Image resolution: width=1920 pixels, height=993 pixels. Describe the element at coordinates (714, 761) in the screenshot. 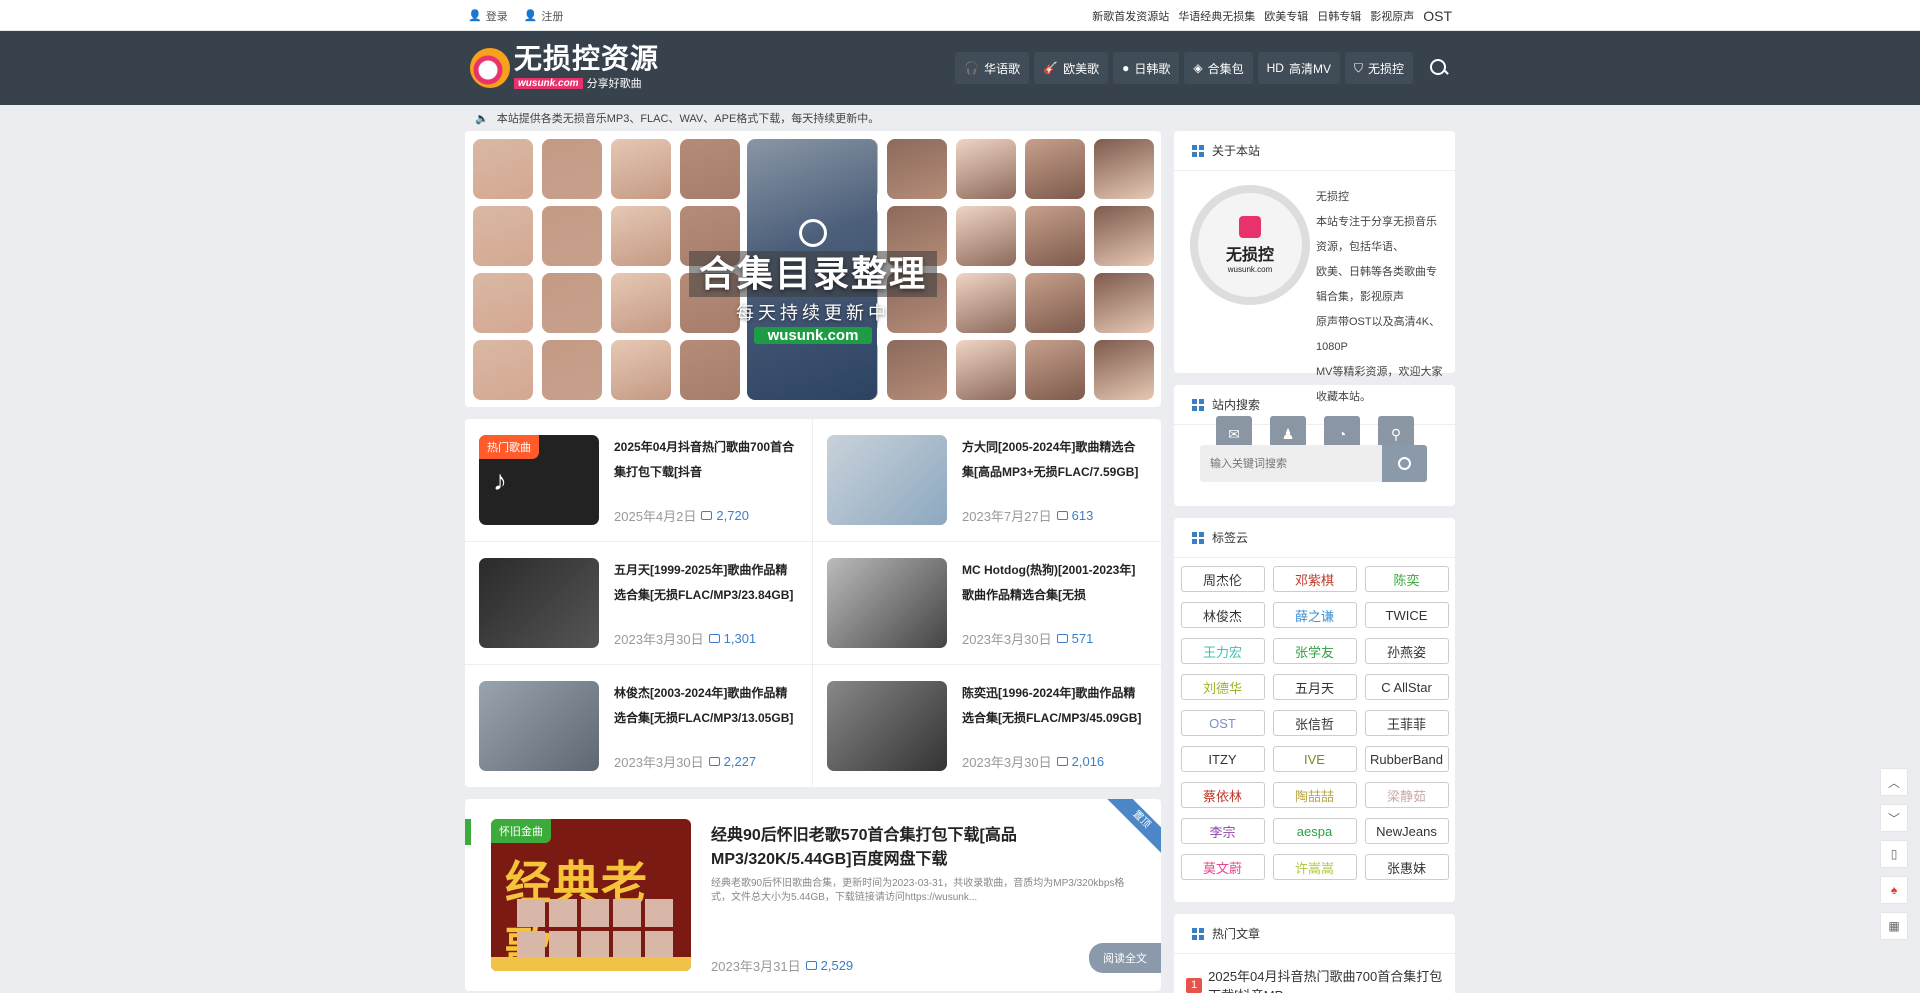

I see `comment-icon` at that location.